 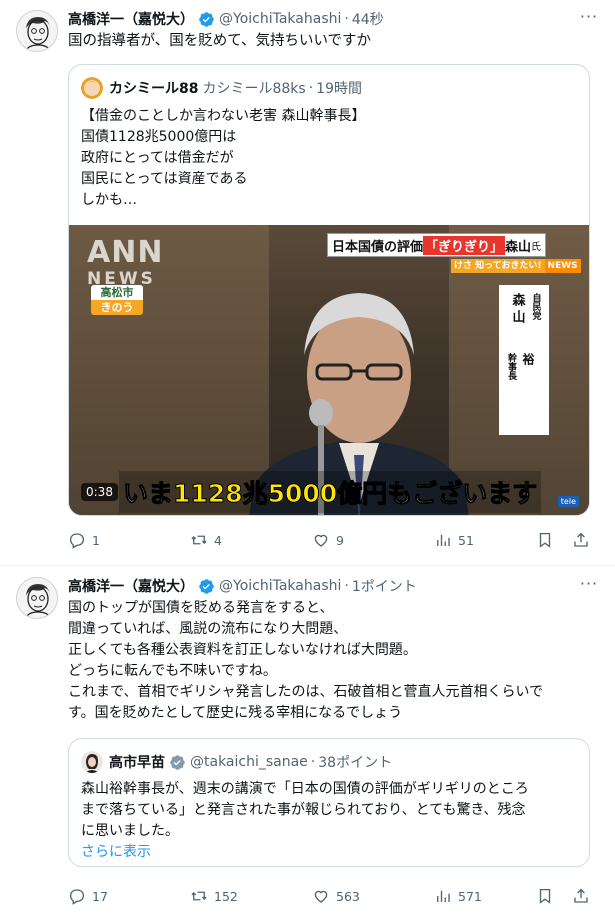 What do you see at coordinates (129, 540) in the screenshot?
I see `reply-button: 1` at bounding box center [129, 540].